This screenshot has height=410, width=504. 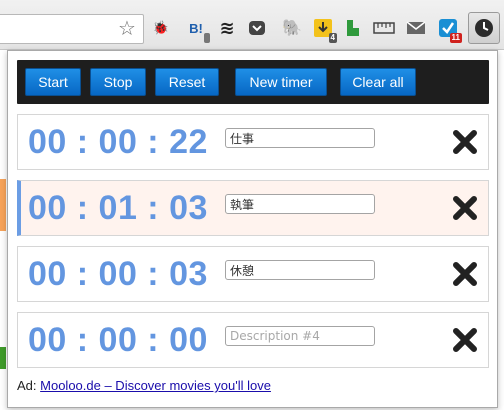 What do you see at coordinates (3, 205) in the screenshot?
I see `page-accent-orange` at bounding box center [3, 205].